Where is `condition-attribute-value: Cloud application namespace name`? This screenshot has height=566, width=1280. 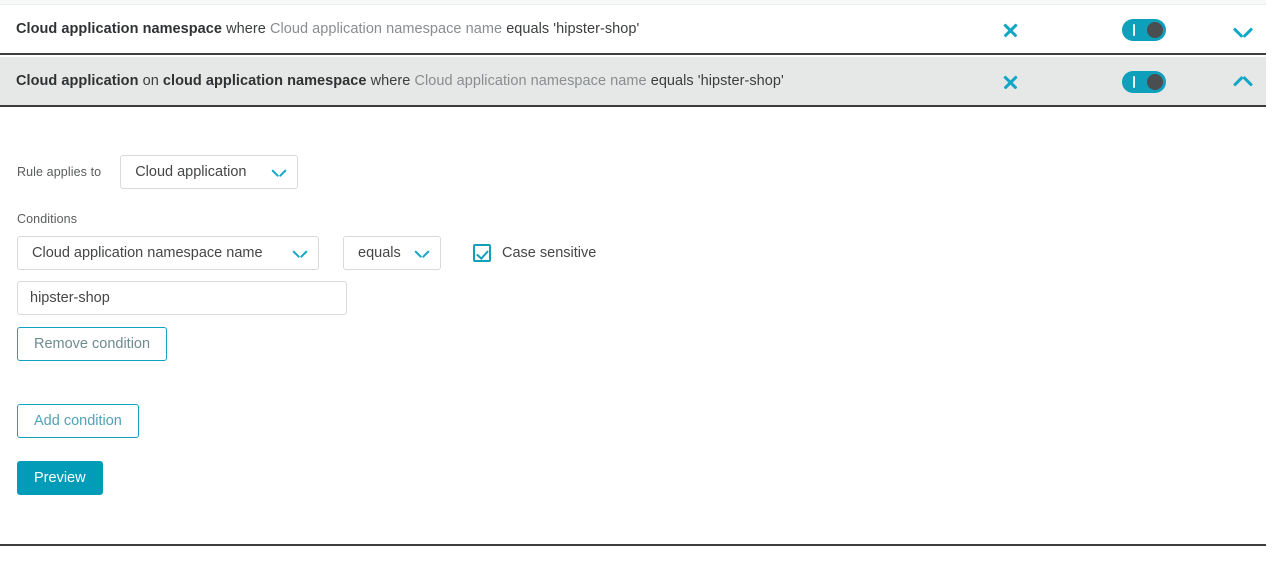 condition-attribute-value: Cloud application namespace name is located at coordinates (147, 253).